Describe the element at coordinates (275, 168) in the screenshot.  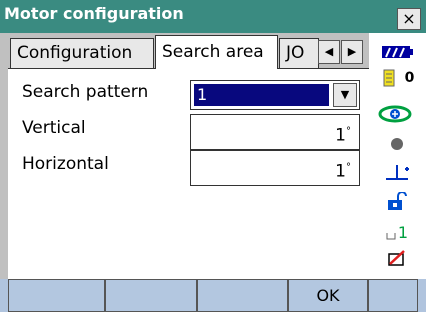
I see `horizontal-input: 1°` at that location.